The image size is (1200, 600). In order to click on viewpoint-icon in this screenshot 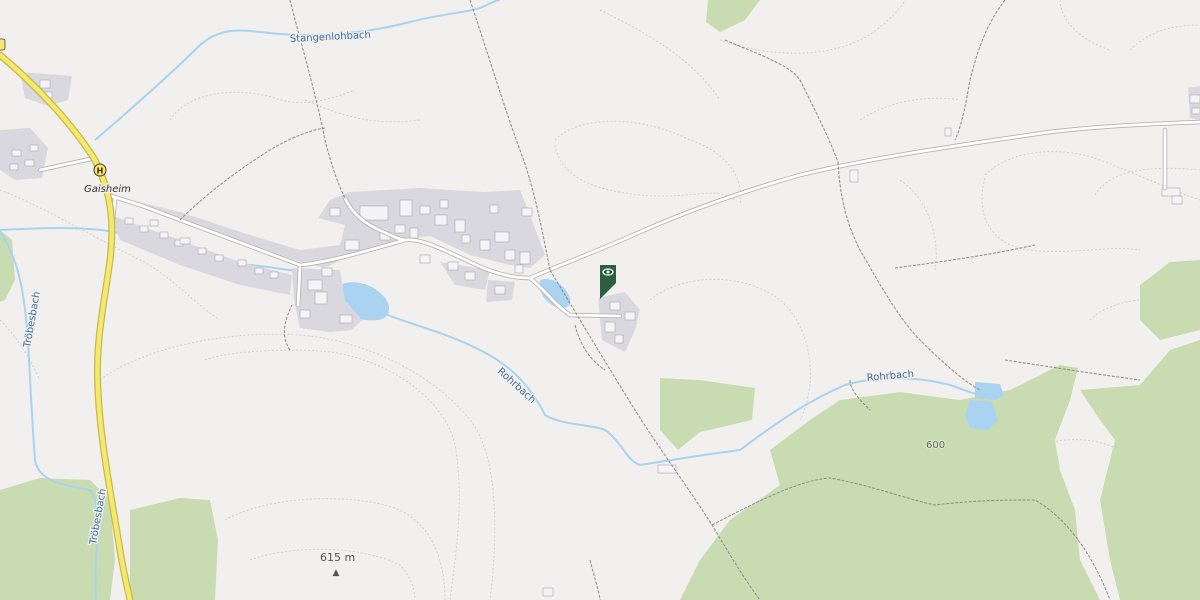, I will do `click(608, 282)`.